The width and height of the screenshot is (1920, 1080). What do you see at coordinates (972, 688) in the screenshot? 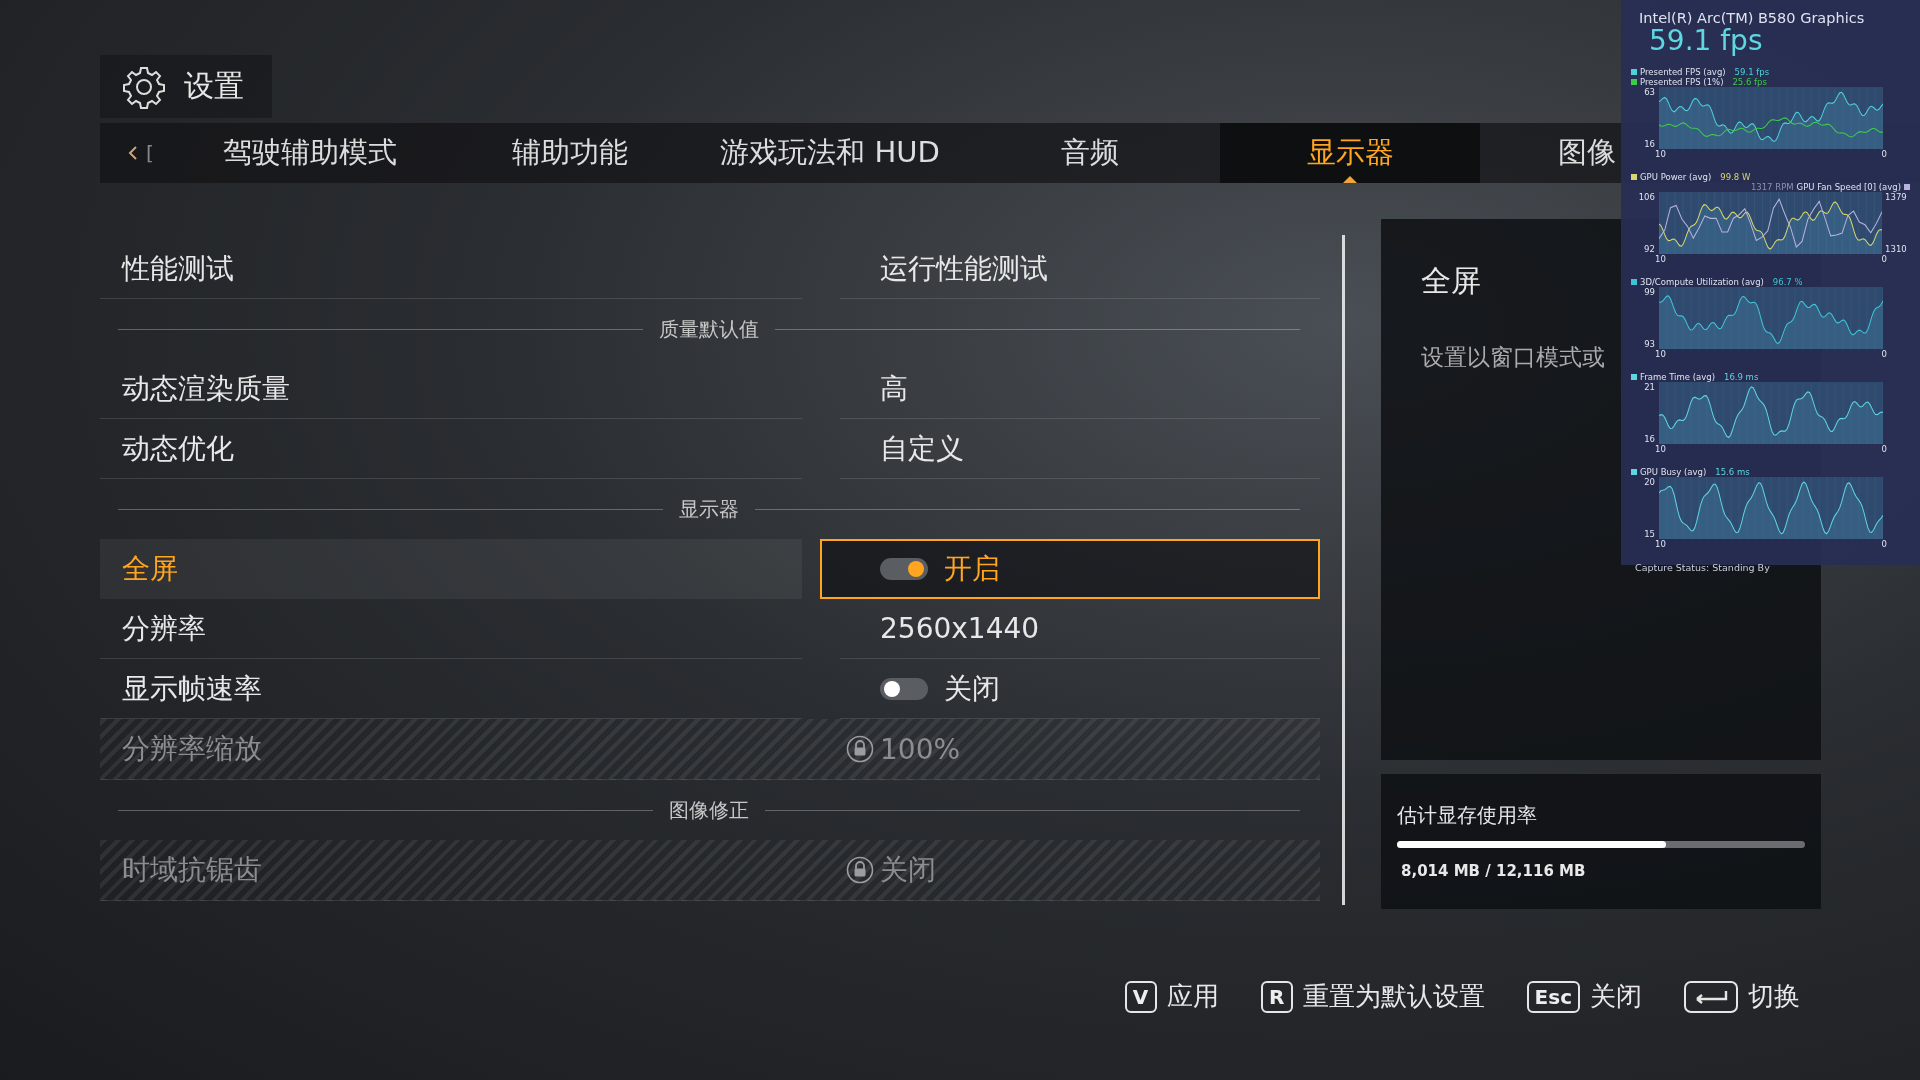
I see `toggle-label: 关闭` at bounding box center [972, 688].